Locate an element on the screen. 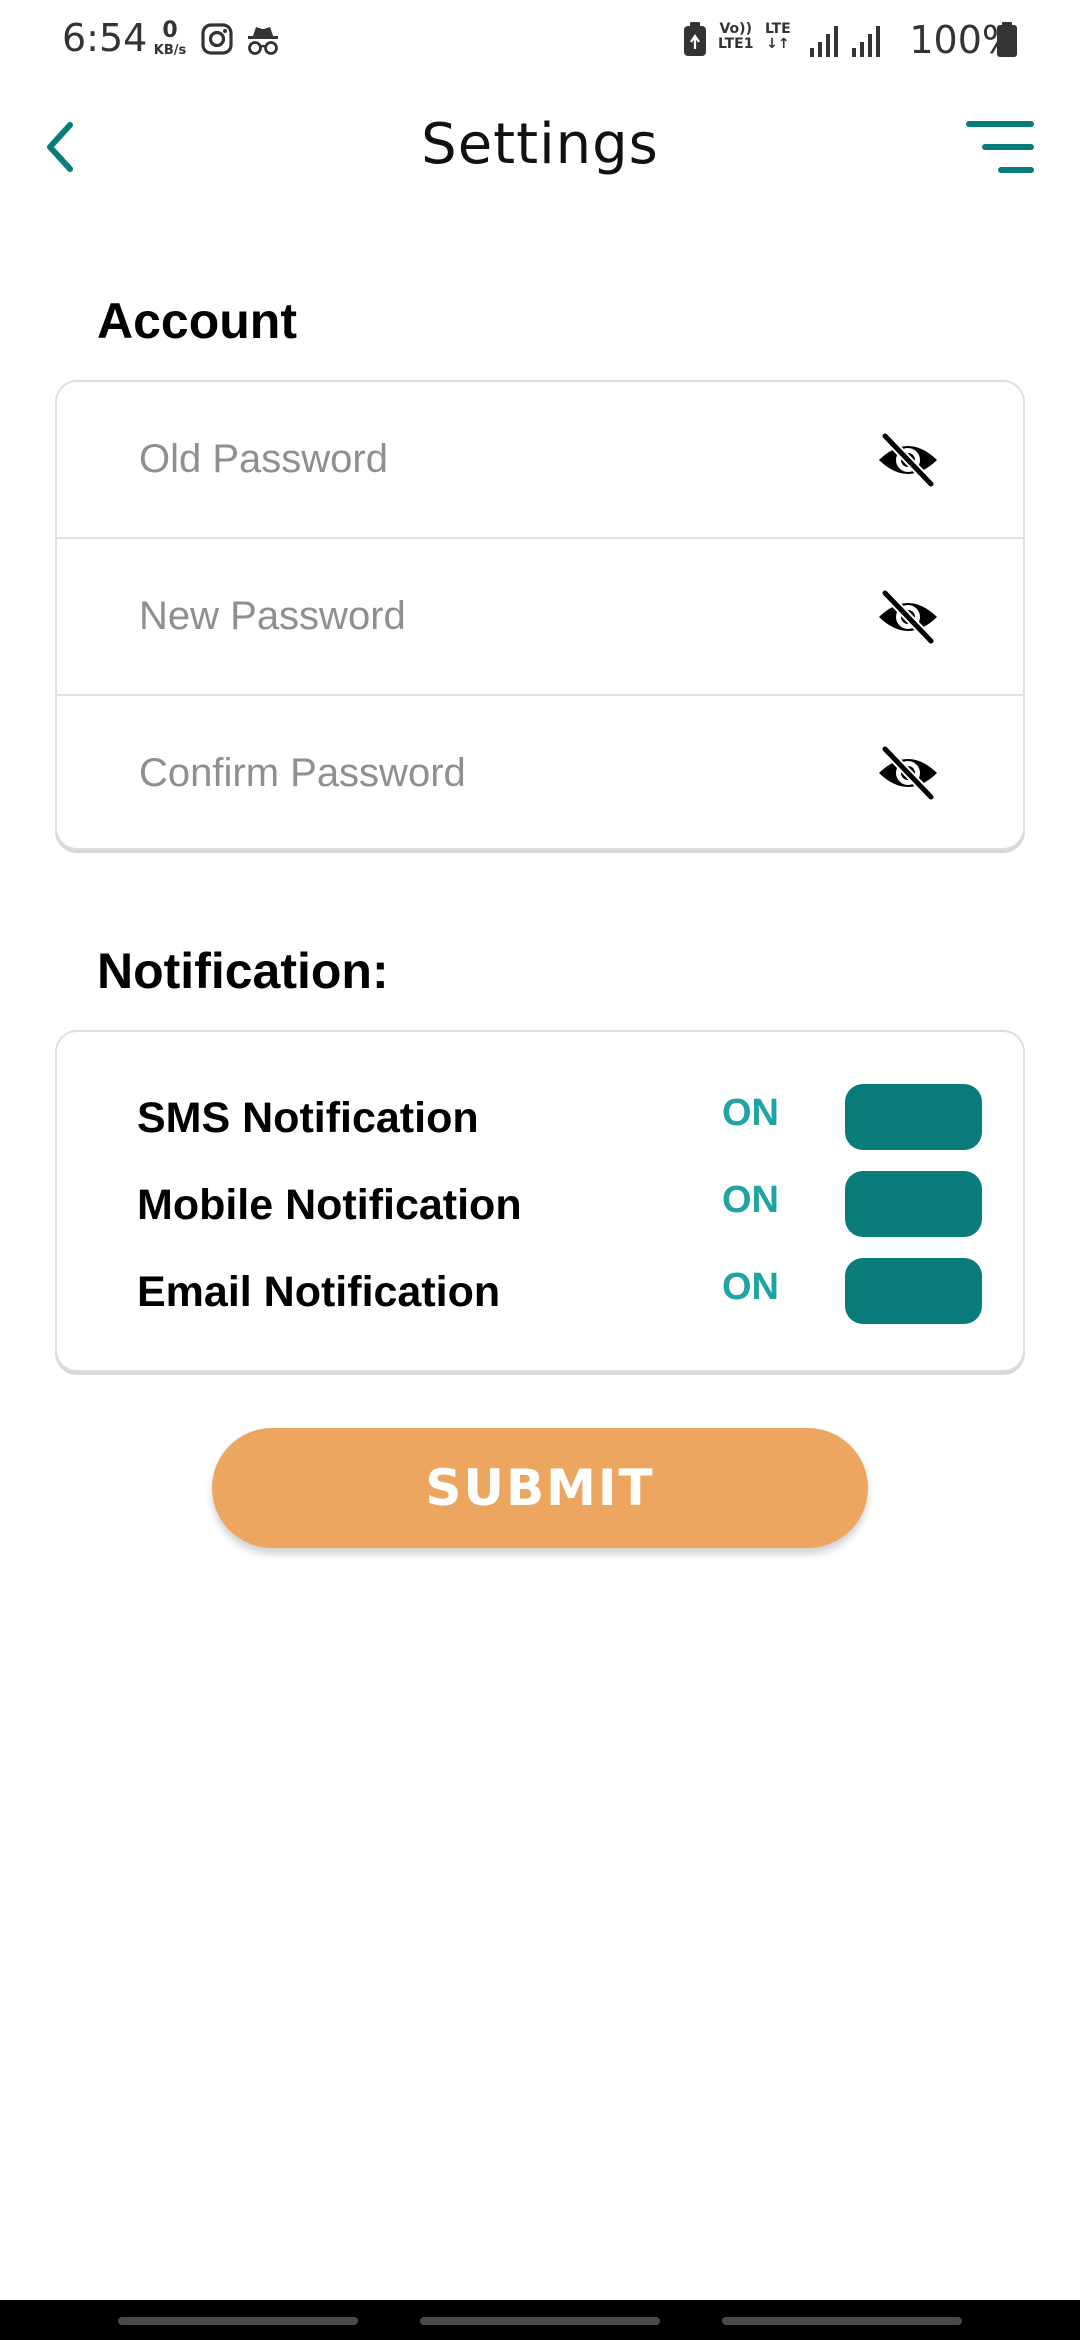 Image resolution: width=1080 pixels, height=2340 pixels. data-arrows: ↓↑ is located at coordinates (778, 43).